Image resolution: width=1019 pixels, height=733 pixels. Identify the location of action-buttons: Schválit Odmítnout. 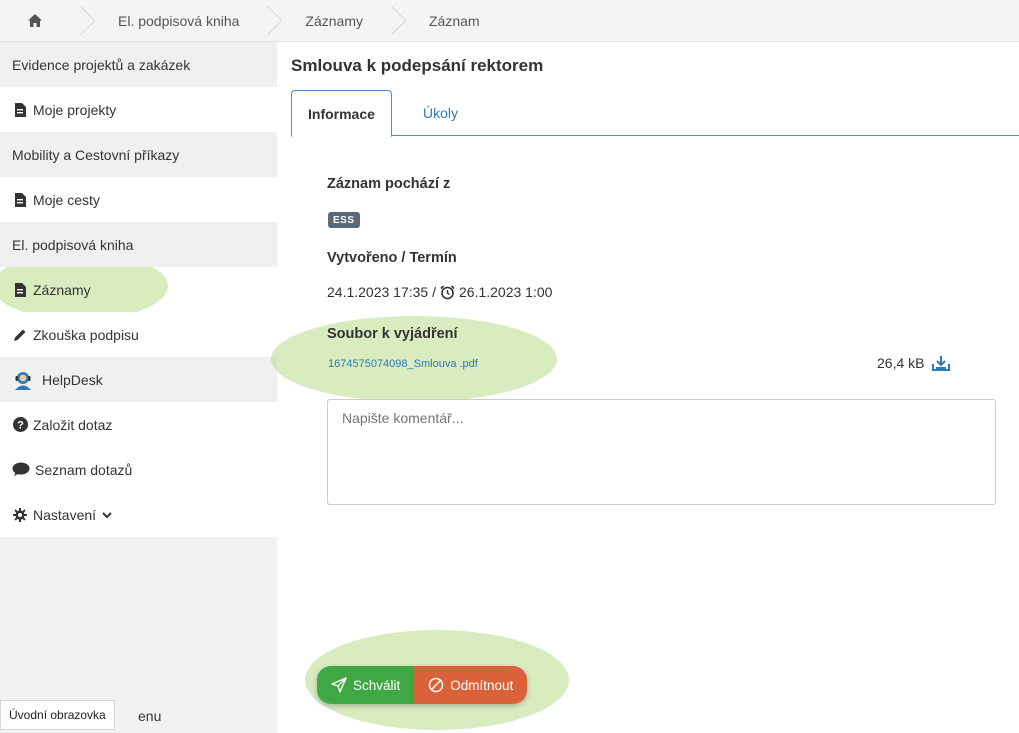
(422, 685).